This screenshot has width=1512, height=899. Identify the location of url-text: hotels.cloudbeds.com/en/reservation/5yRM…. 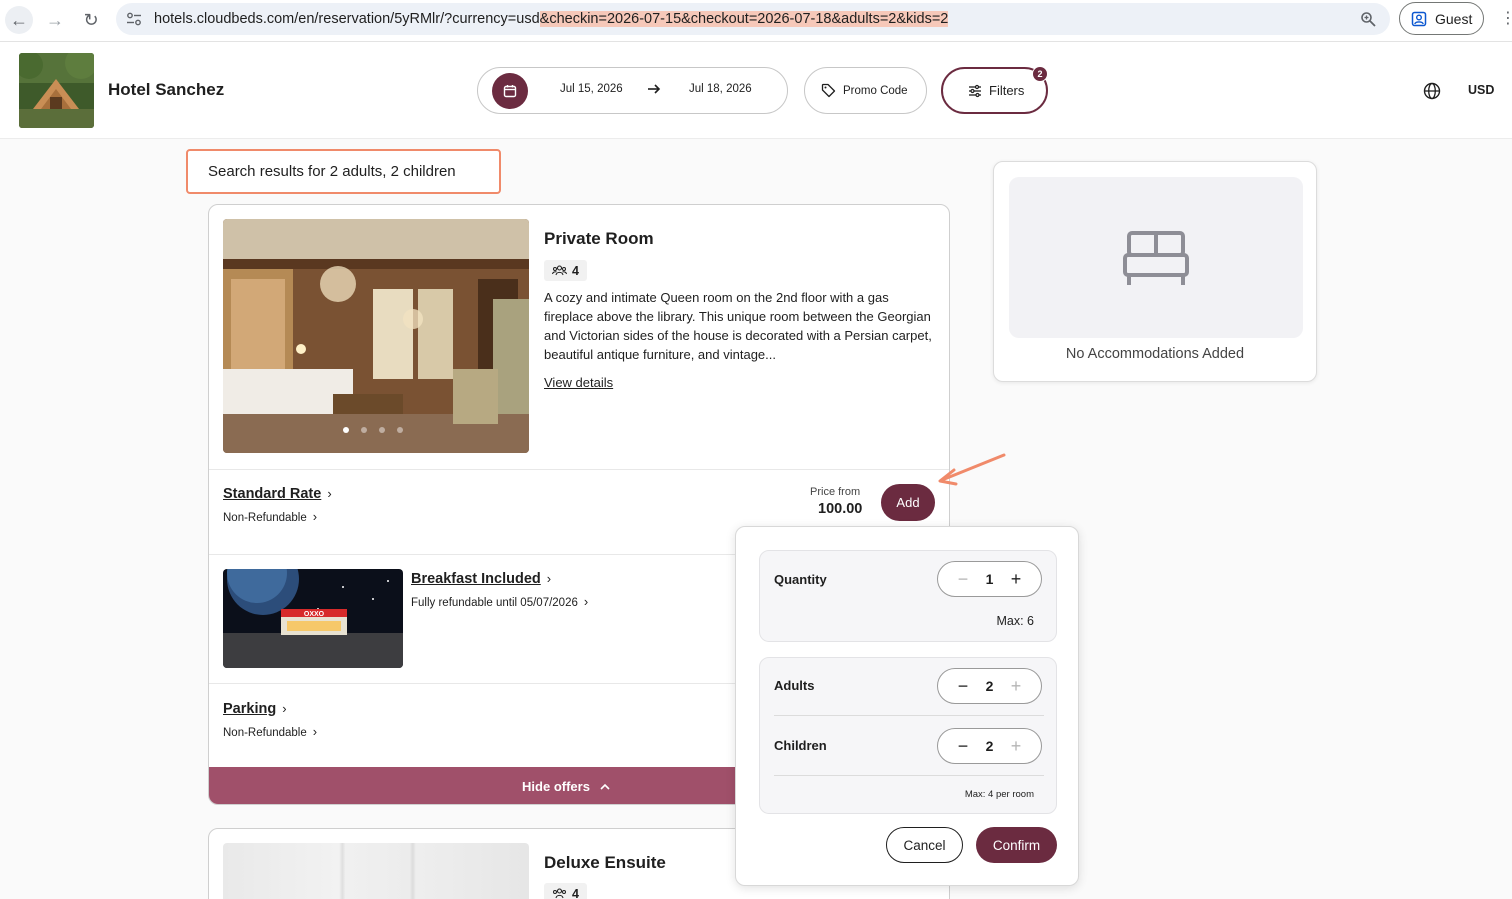
(551, 19).